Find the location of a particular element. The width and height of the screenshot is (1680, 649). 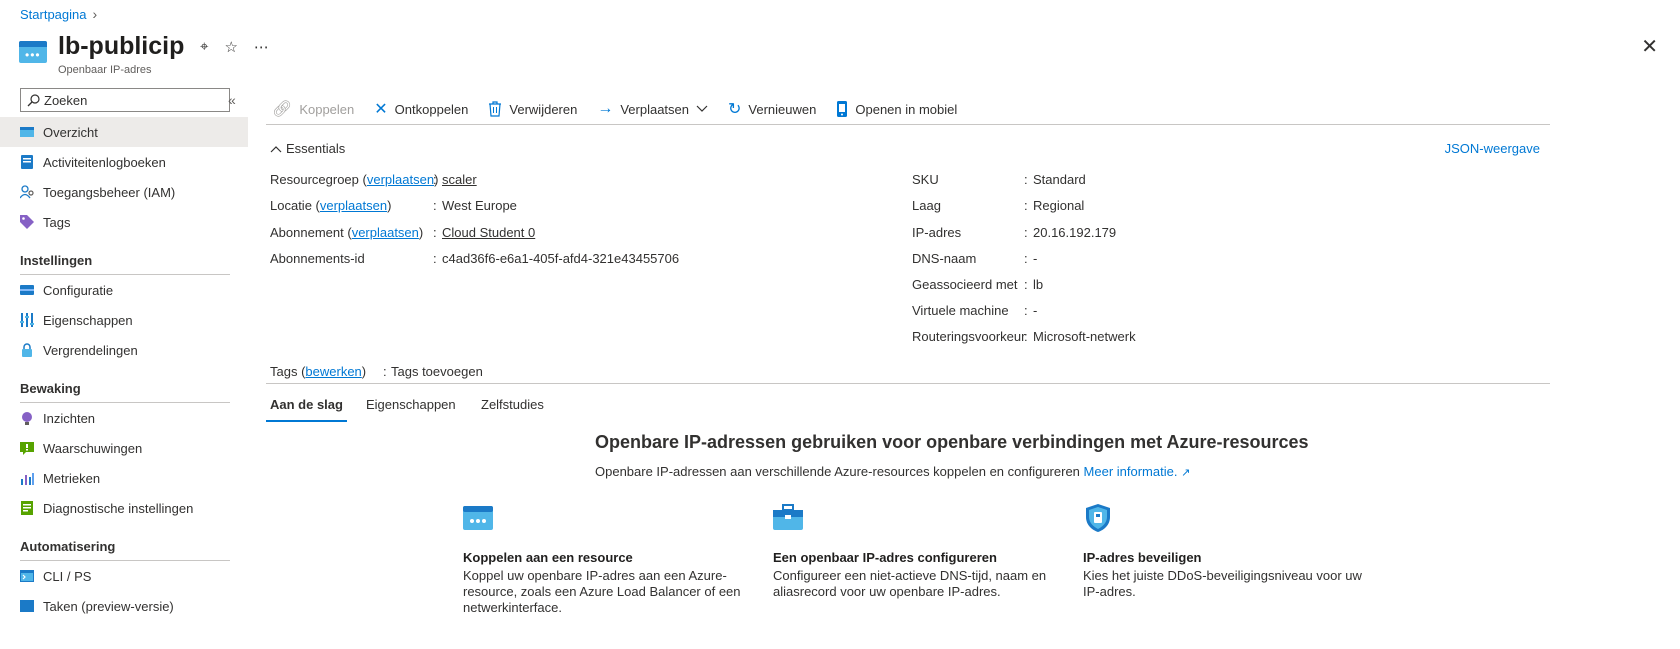

refresh-icon: ↻ is located at coordinates (735, 109).